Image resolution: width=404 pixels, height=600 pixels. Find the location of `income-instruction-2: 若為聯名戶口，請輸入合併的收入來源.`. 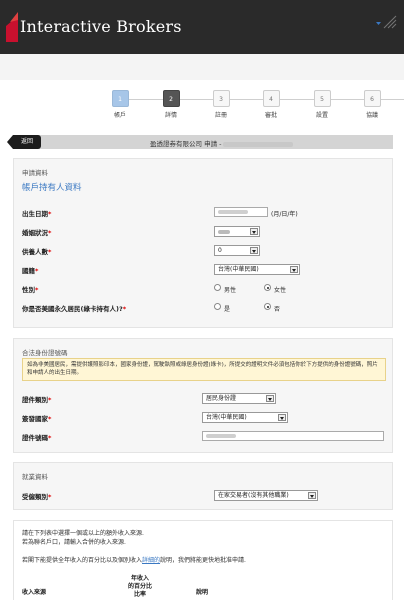

income-instruction-2: 若為聯名戶口，請輸入合併的收入來源. is located at coordinates (74, 542).